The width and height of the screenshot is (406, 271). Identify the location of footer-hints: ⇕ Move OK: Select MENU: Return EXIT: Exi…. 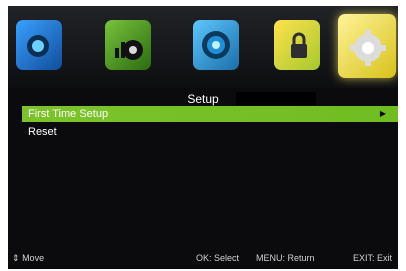
(203, 259).